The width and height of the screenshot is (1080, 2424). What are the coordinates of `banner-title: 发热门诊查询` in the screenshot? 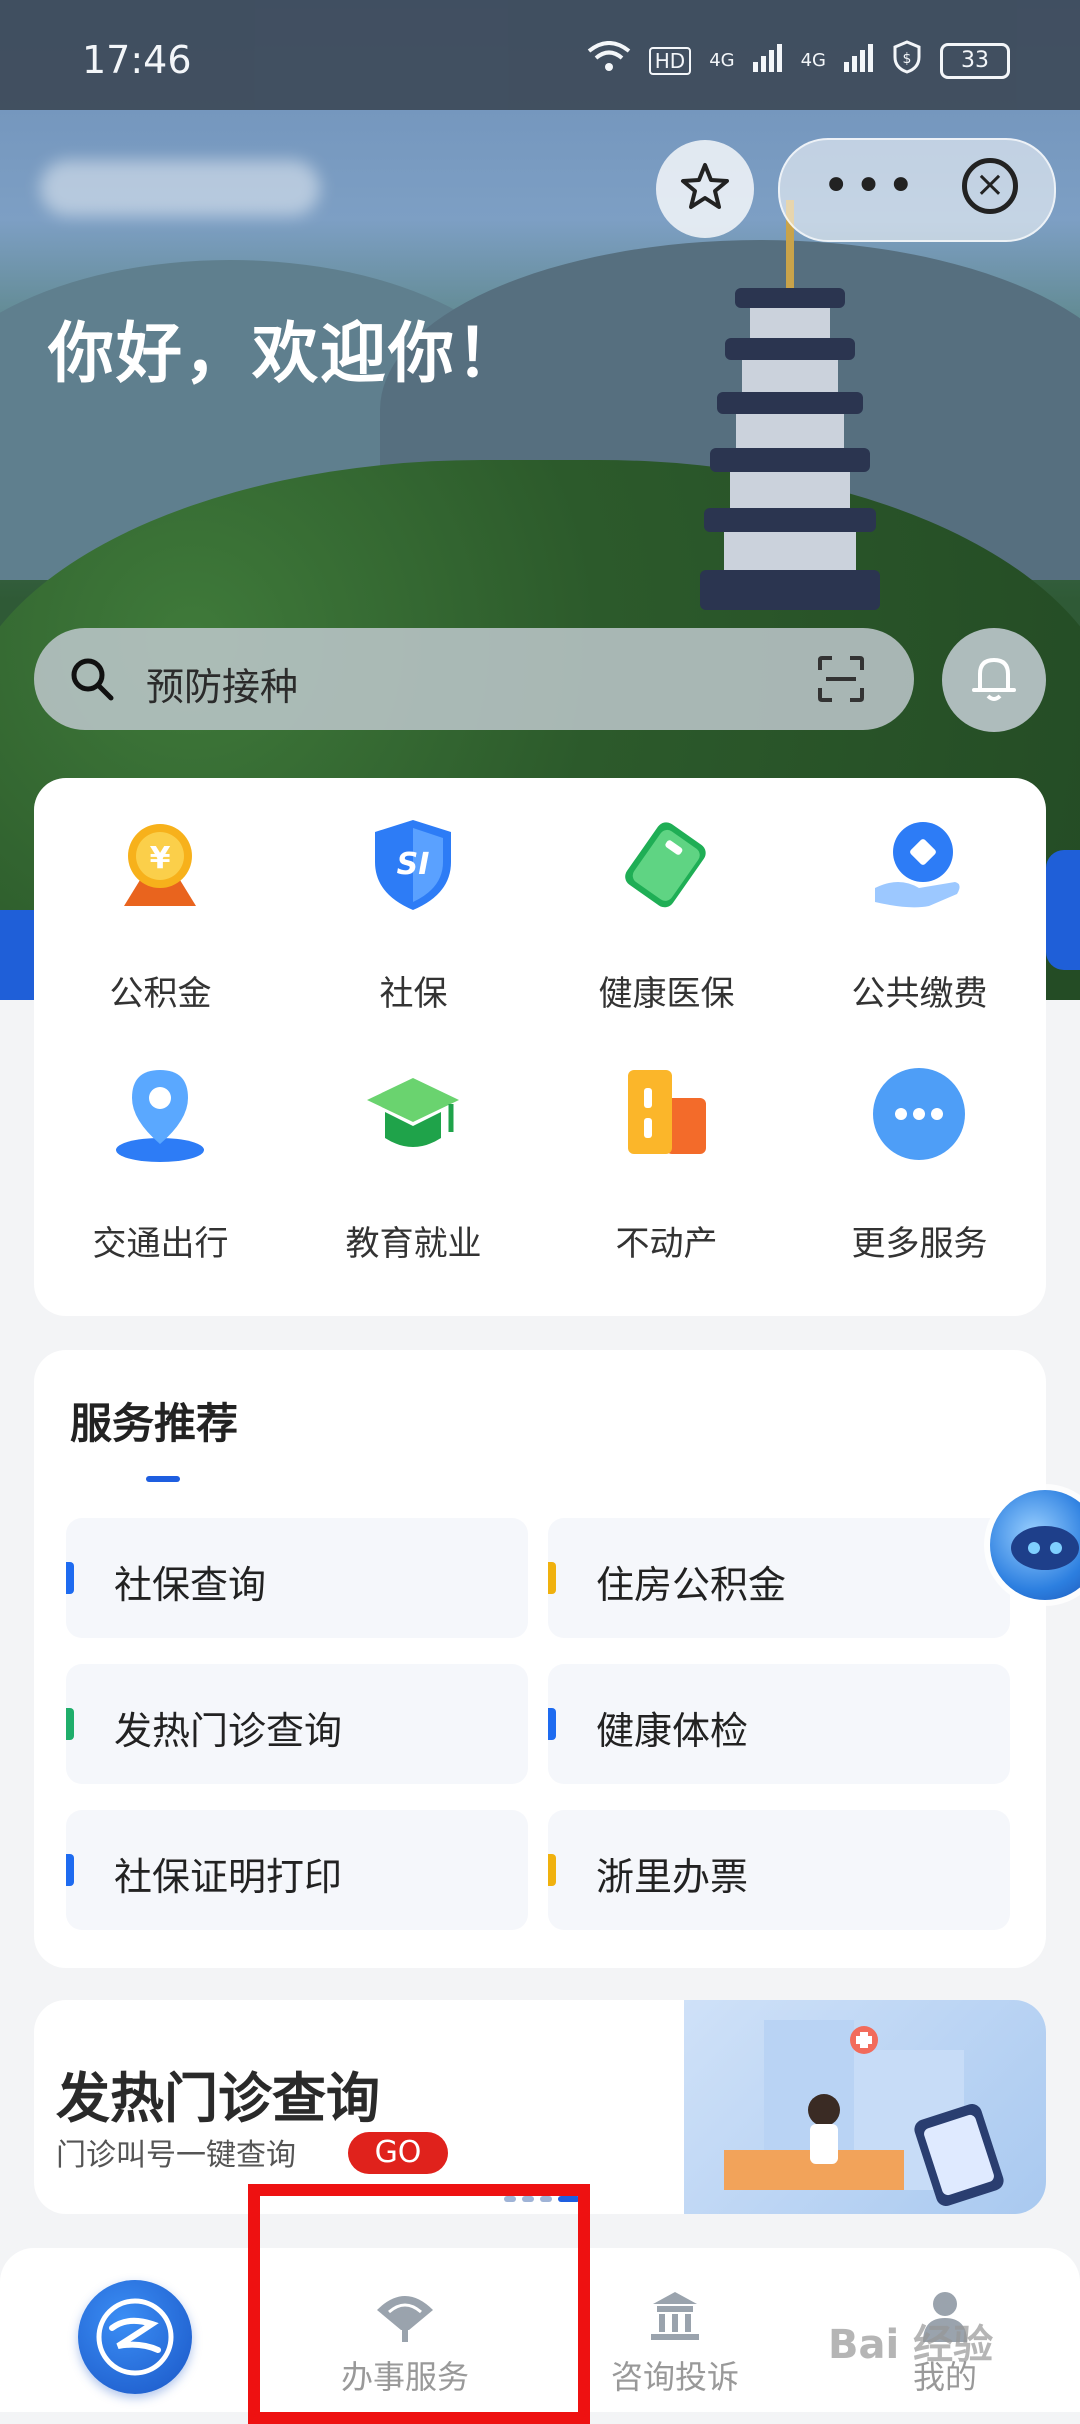 It's located at (218, 2098).